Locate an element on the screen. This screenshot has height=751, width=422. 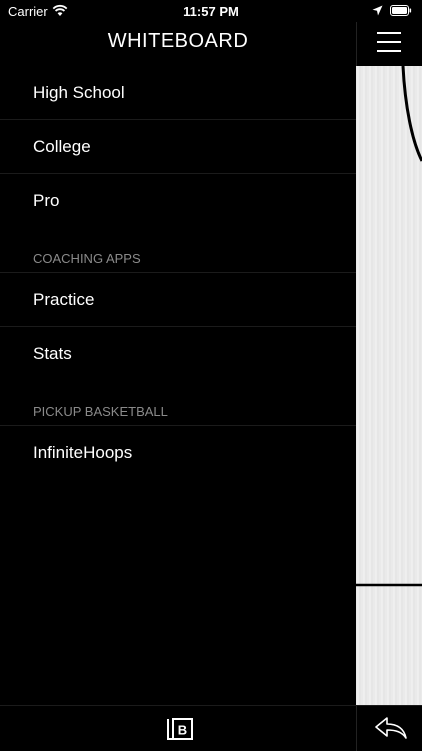
menu-title: WHITEBOARD is located at coordinates (178, 41).